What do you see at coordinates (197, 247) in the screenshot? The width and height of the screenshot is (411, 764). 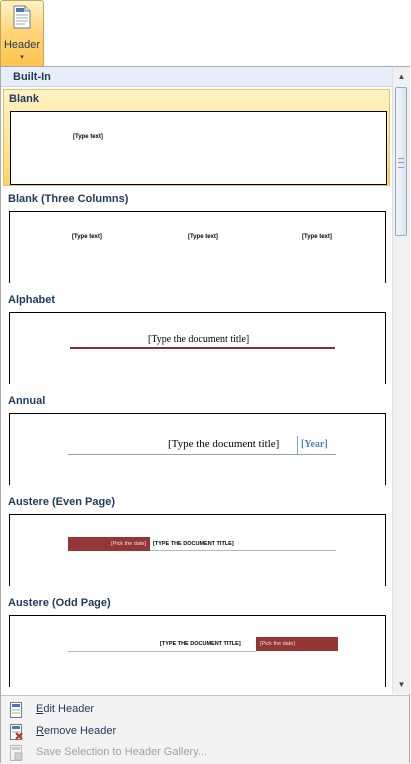 I see `gallery-item-preview: [Type text] [Type text] [Type text]` at bounding box center [197, 247].